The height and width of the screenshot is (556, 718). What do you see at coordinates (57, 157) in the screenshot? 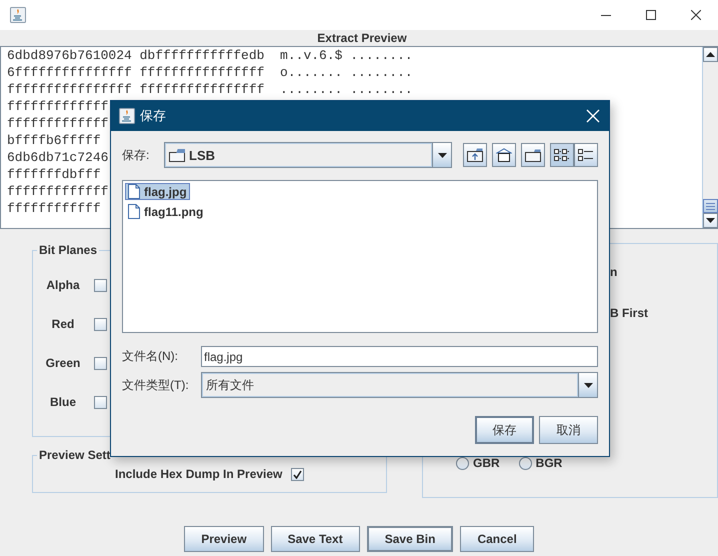
I see `hex-line: 6db6db71c7246` at bounding box center [57, 157].